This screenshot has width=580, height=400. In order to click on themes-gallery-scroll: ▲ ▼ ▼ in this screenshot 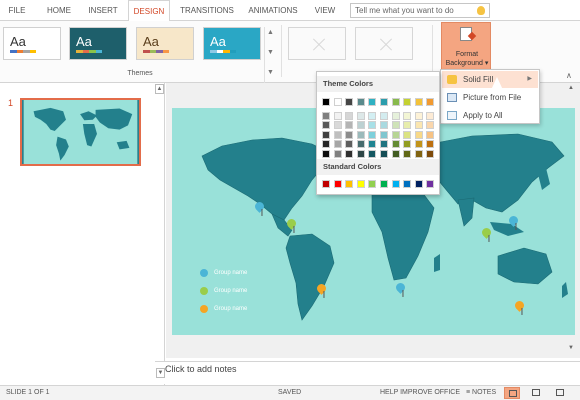, I will do `click(269, 55)`.